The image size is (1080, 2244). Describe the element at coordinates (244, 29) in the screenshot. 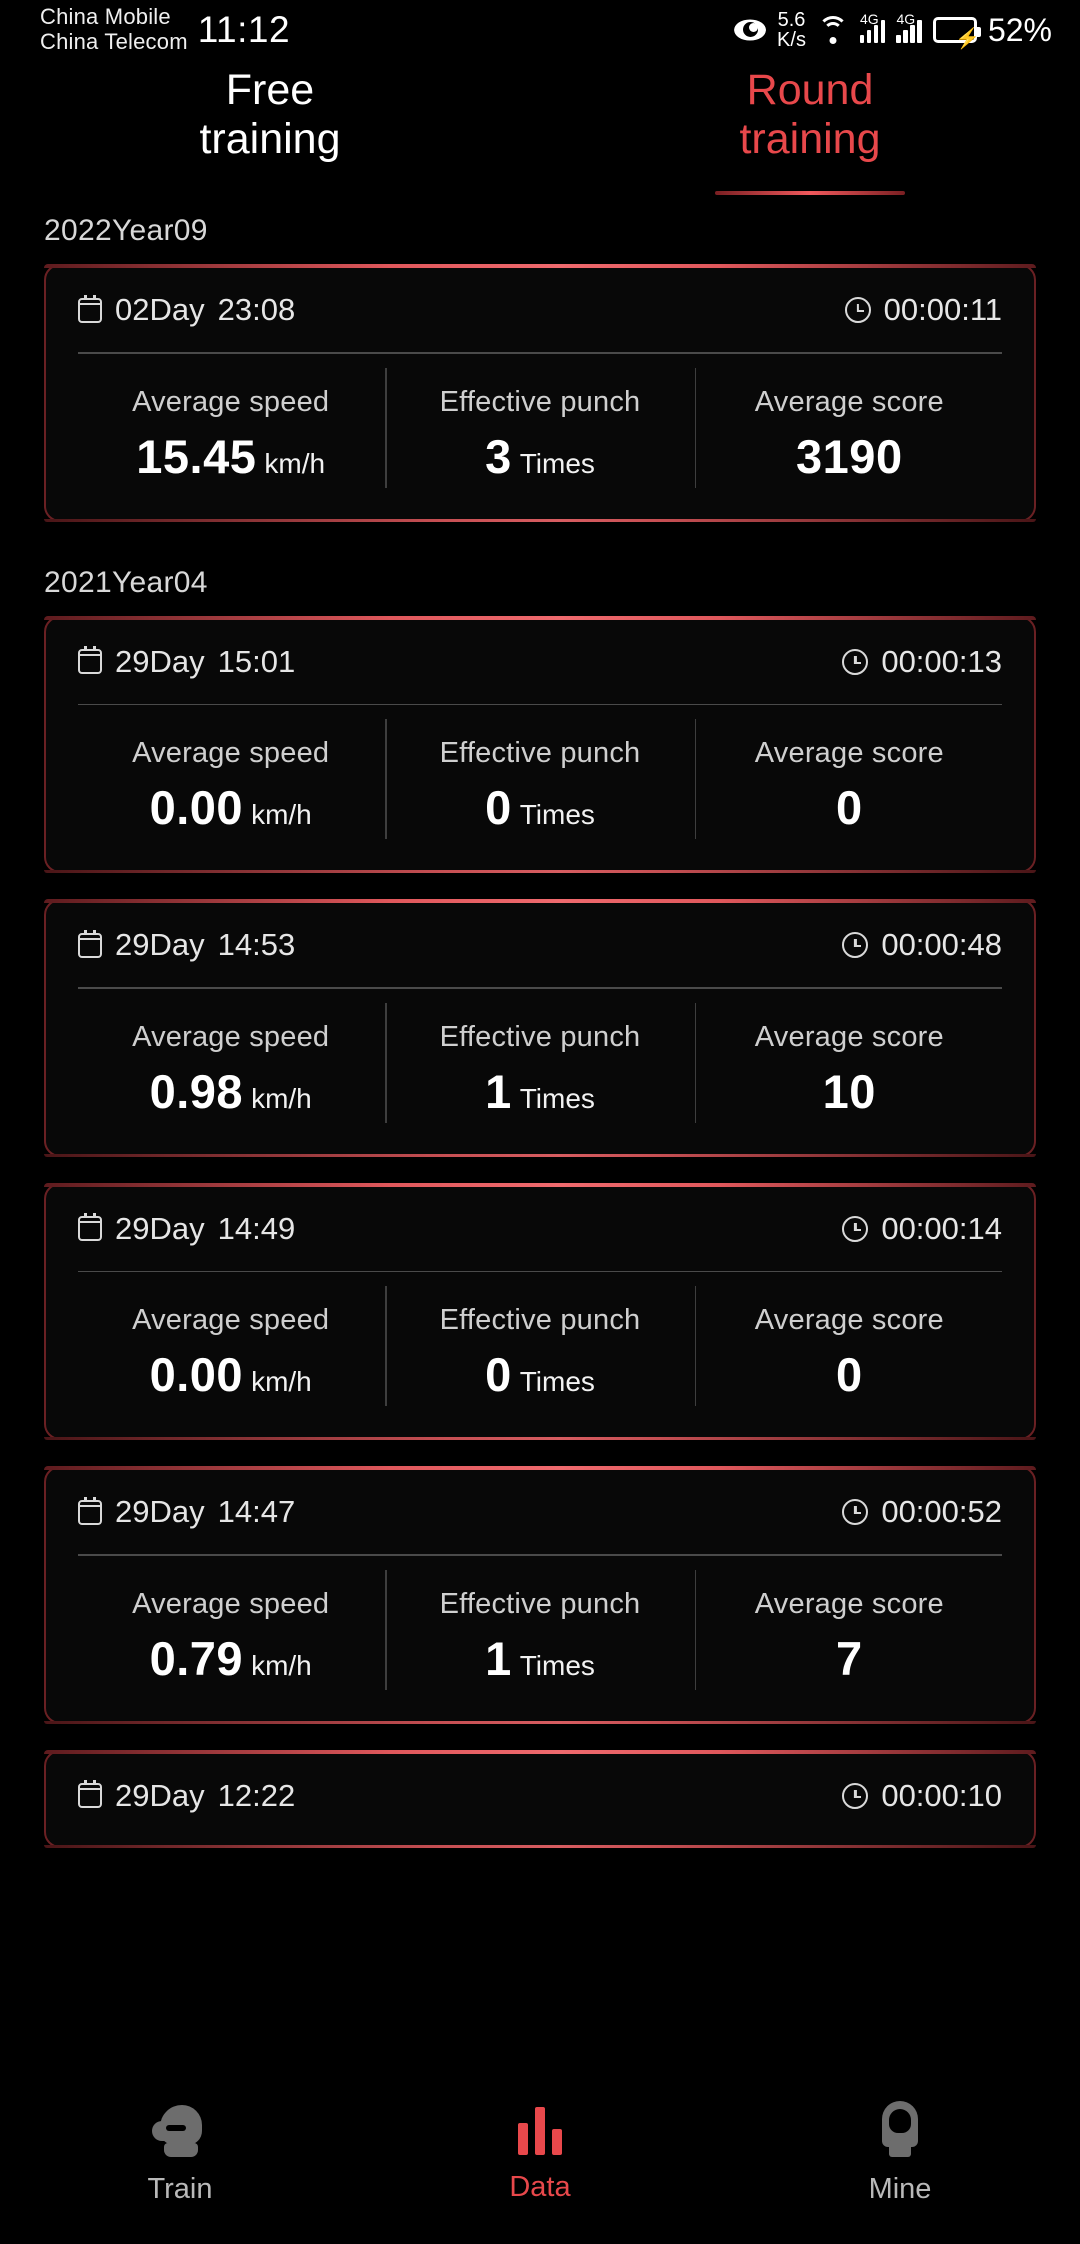

I see `status-clock: 11:12` at that location.